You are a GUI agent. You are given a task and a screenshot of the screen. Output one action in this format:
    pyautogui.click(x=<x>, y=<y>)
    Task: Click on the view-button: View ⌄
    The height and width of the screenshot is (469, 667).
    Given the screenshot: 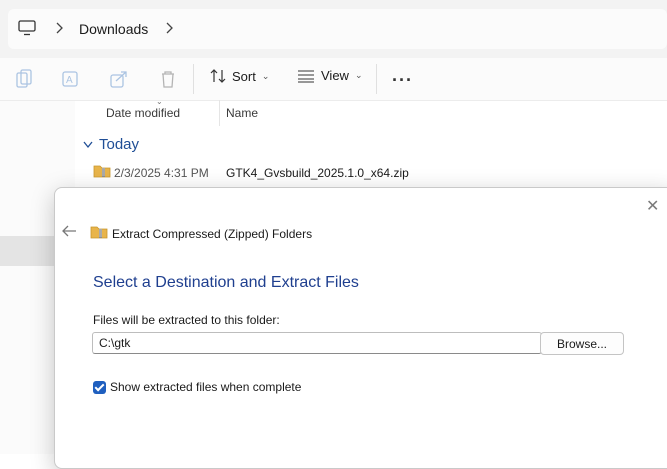 What is the action you would take?
    pyautogui.click(x=330, y=75)
    